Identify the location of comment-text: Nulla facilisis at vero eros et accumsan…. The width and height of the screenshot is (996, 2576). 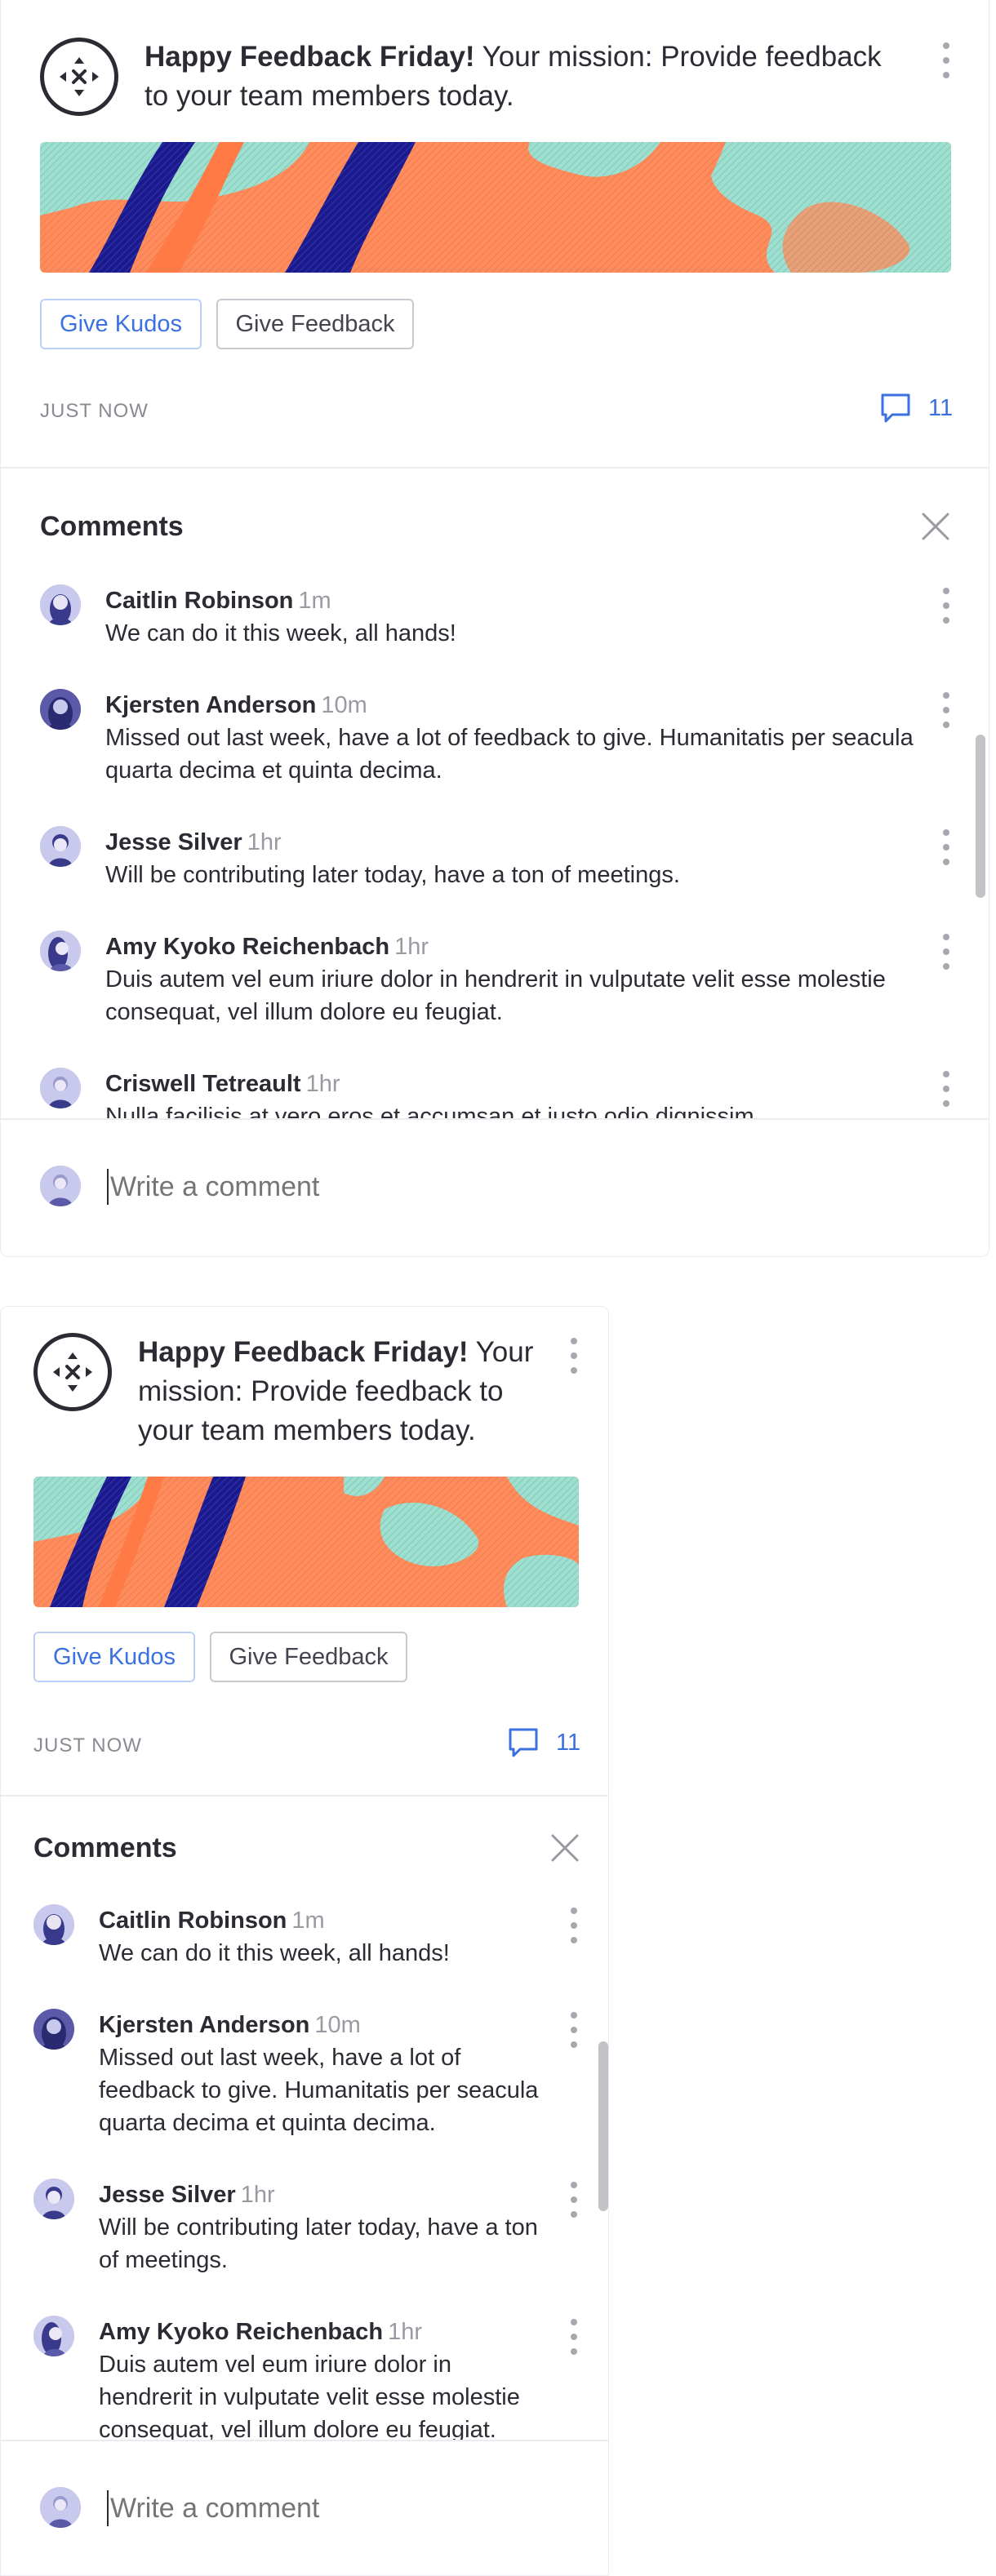
(433, 1111).